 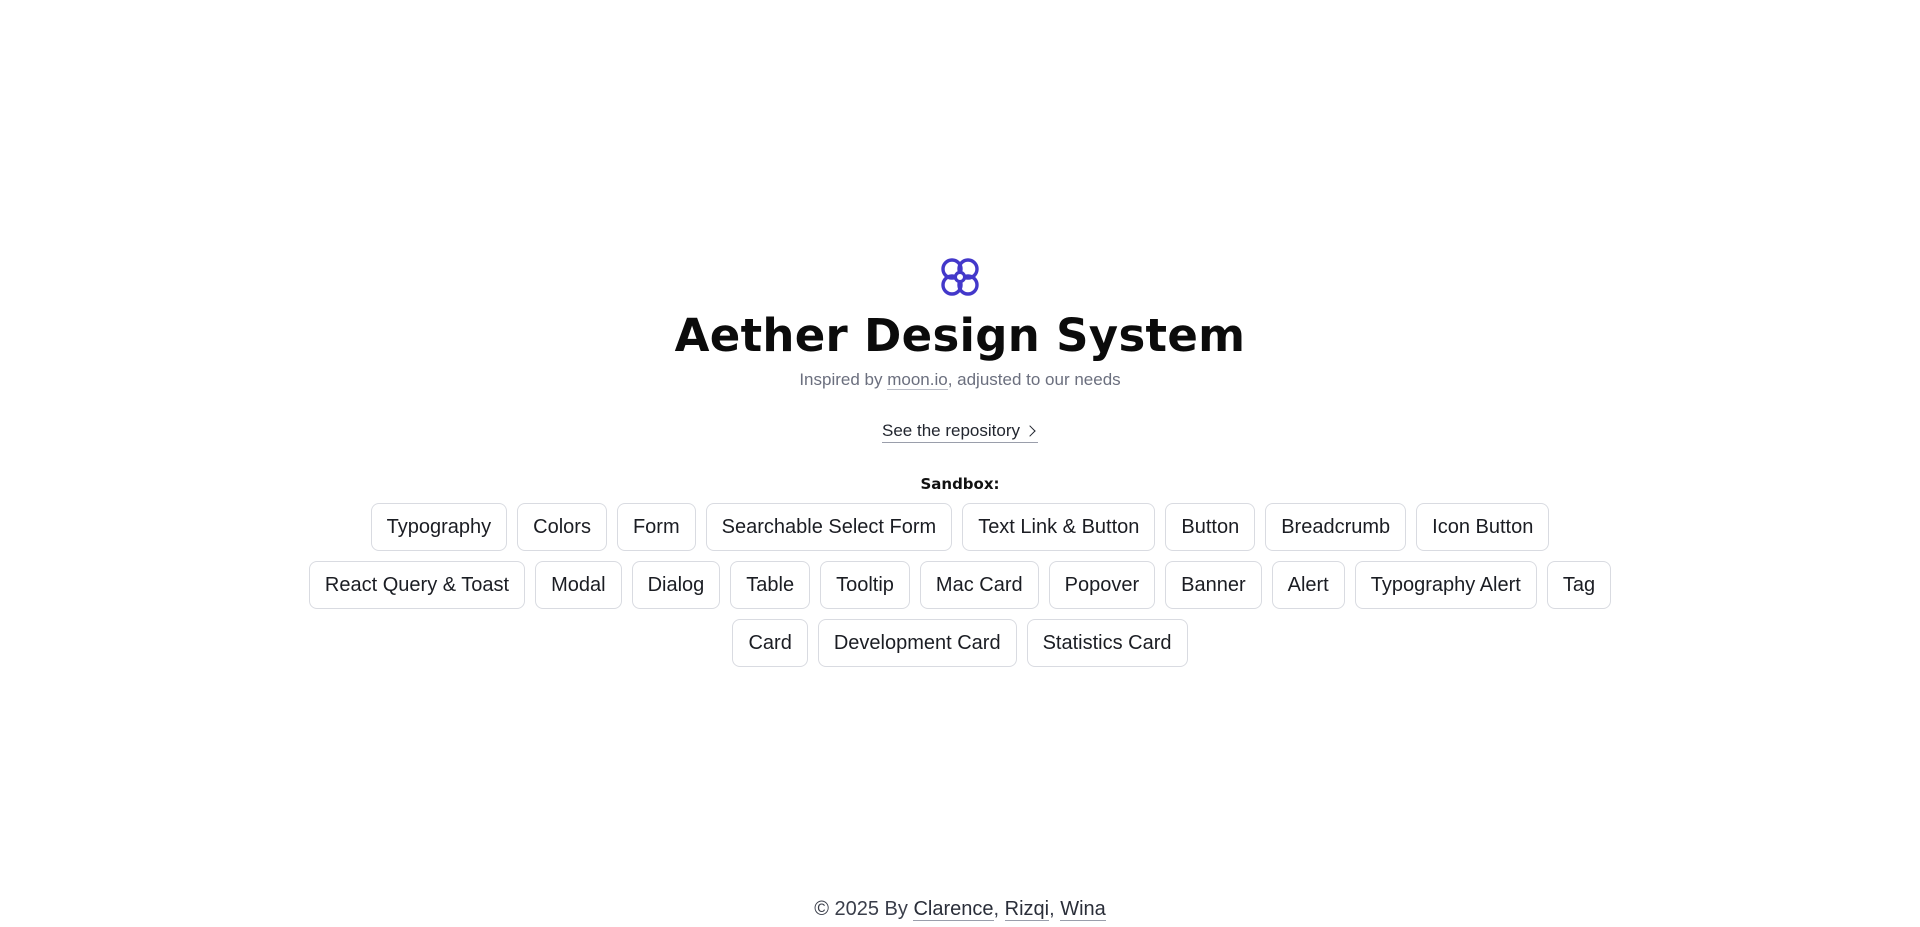 I want to click on moon-io-link: moon.io, so click(x=917, y=380).